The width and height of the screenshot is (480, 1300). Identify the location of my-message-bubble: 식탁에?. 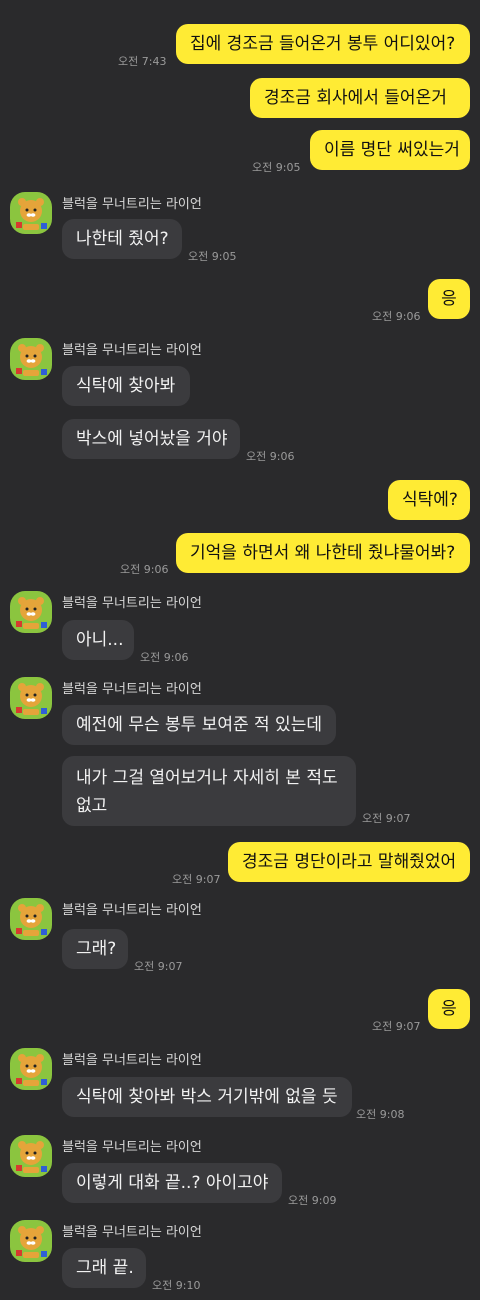
(429, 500).